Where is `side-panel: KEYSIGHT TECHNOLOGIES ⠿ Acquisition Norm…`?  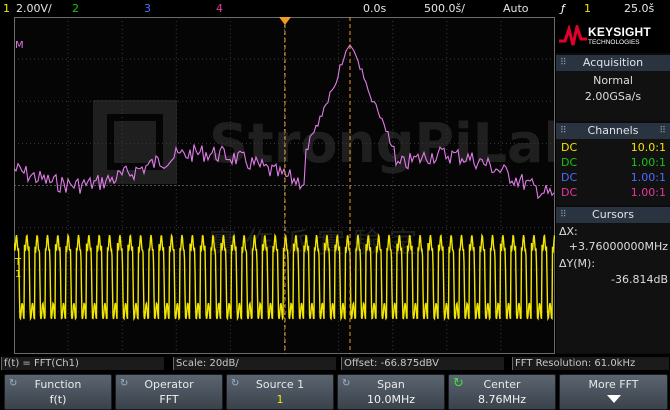 side-panel: KEYSIGHT TECHNOLOGIES ⠿ Acquisition Norm… is located at coordinates (613, 185).